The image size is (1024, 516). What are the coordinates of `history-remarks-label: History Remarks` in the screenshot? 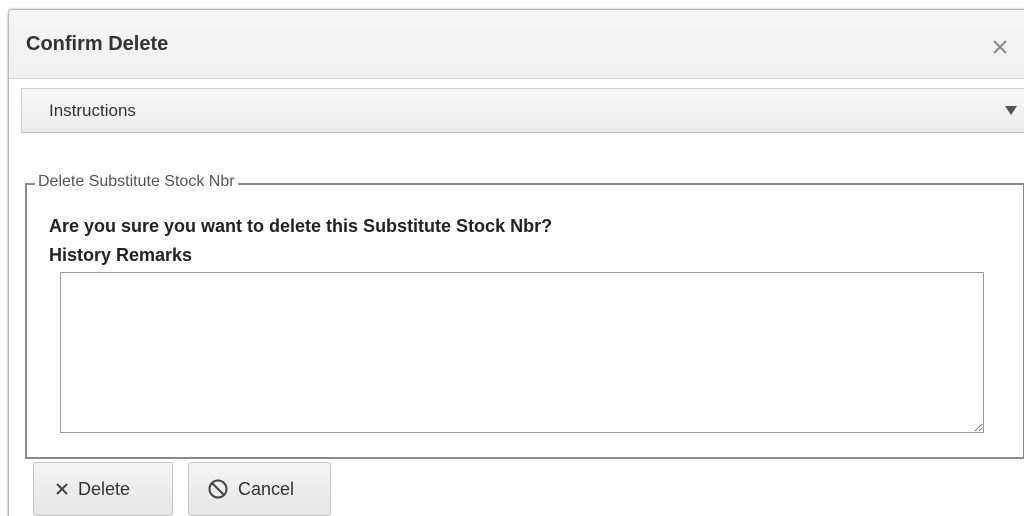 It's located at (121, 255).